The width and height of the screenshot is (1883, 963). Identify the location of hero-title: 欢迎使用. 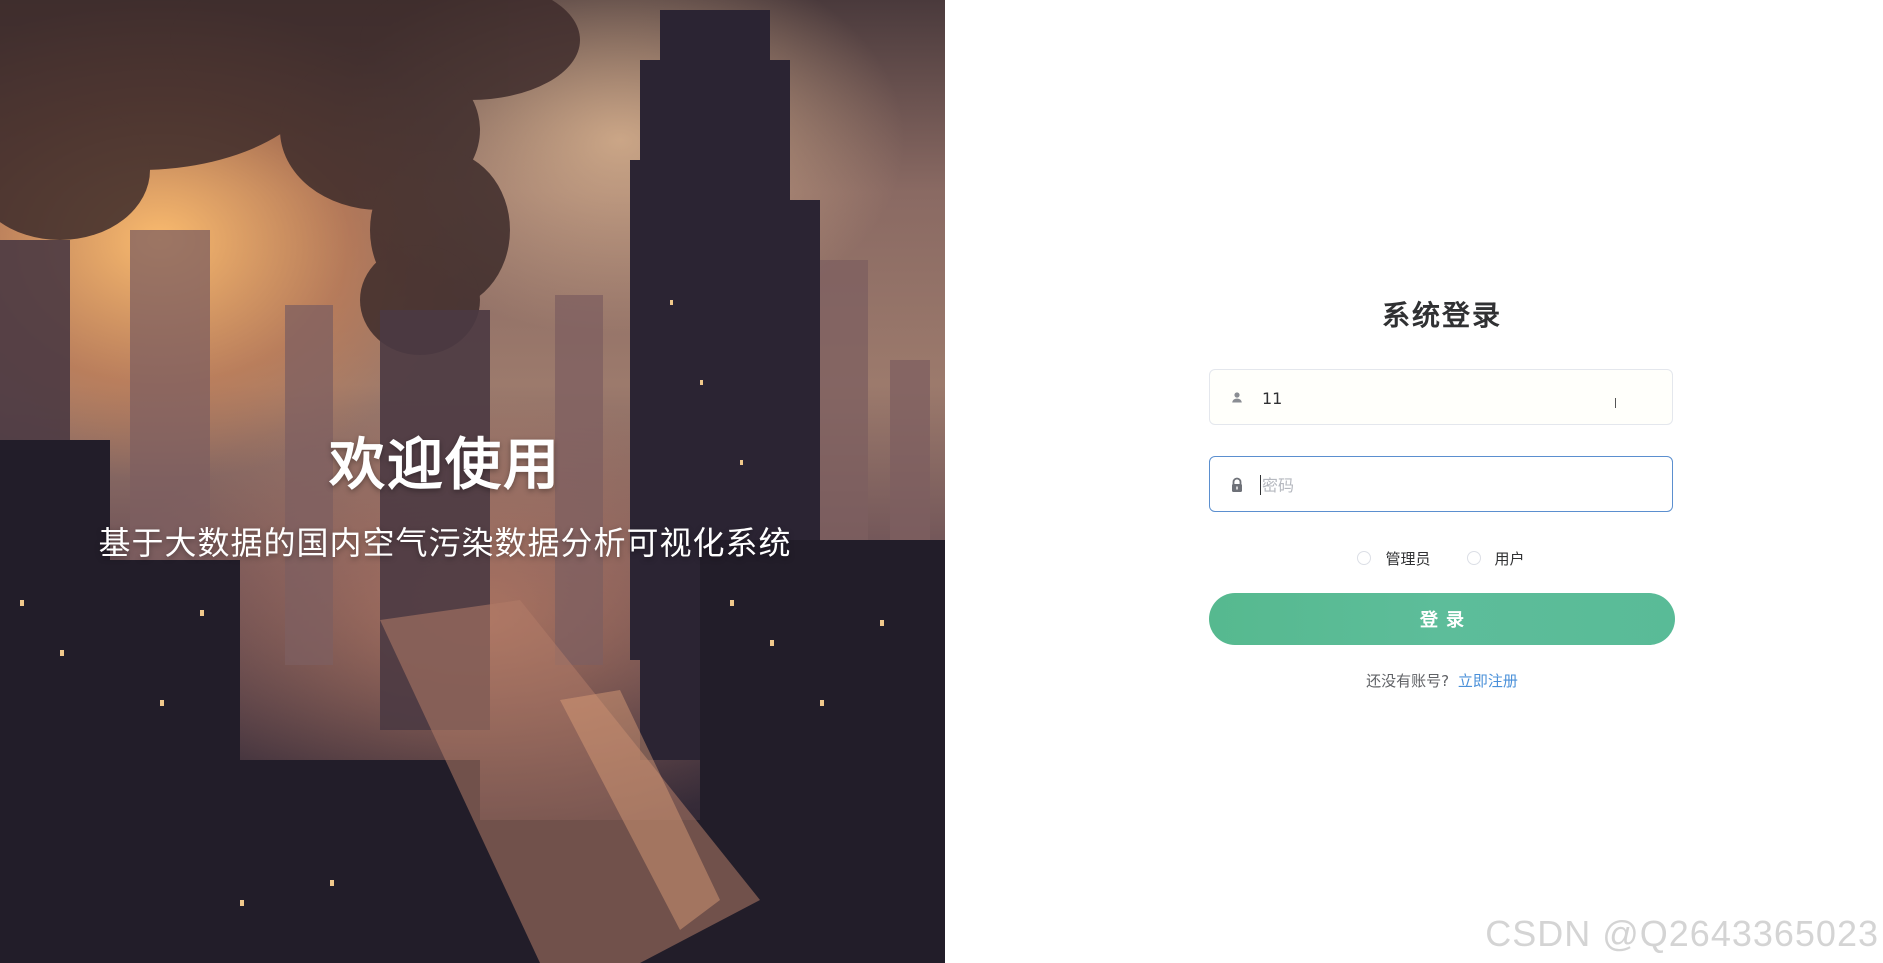
(445, 465).